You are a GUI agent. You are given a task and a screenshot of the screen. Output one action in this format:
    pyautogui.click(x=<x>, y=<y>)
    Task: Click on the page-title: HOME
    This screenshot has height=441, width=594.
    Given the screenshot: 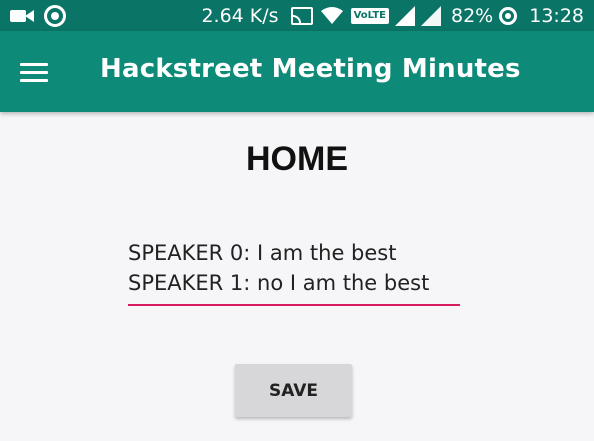 What is the action you would take?
    pyautogui.click(x=297, y=159)
    